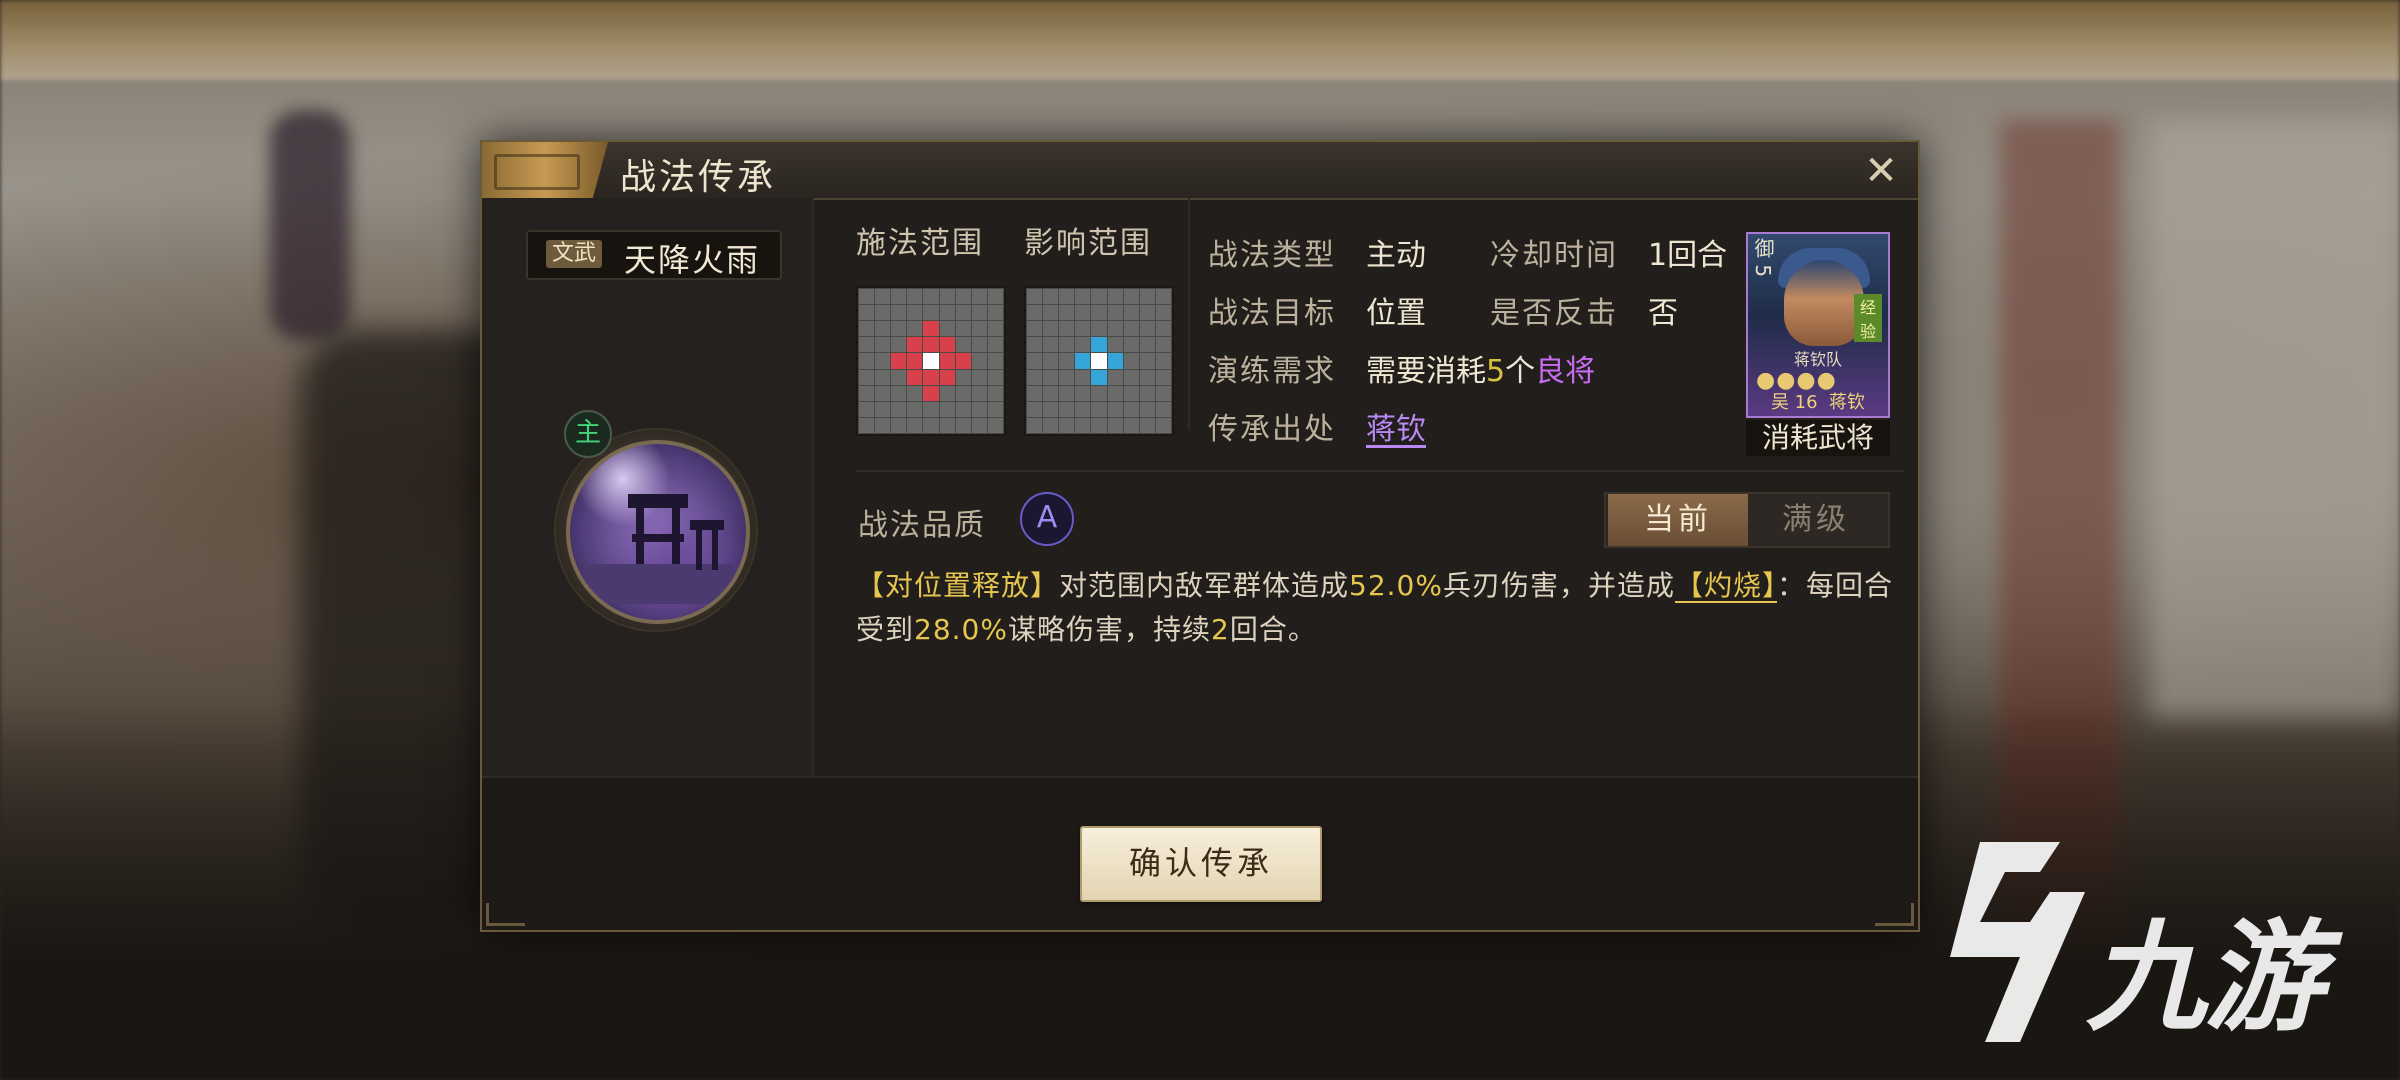  I want to click on counter-value: 否, so click(1663, 313).